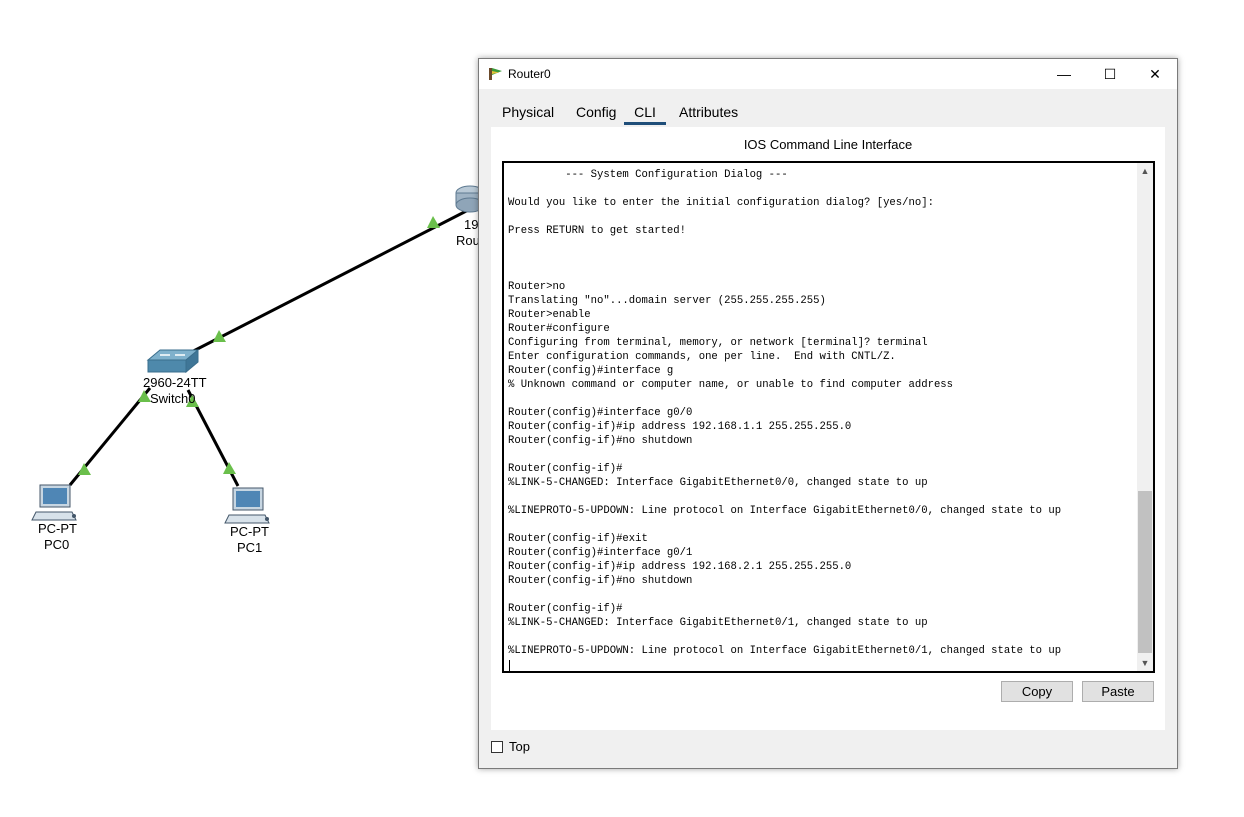 The width and height of the screenshot is (1244, 817). Describe the element at coordinates (1145, 663) in the screenshot. I see `scroll-down-icon: ▼` at that location.